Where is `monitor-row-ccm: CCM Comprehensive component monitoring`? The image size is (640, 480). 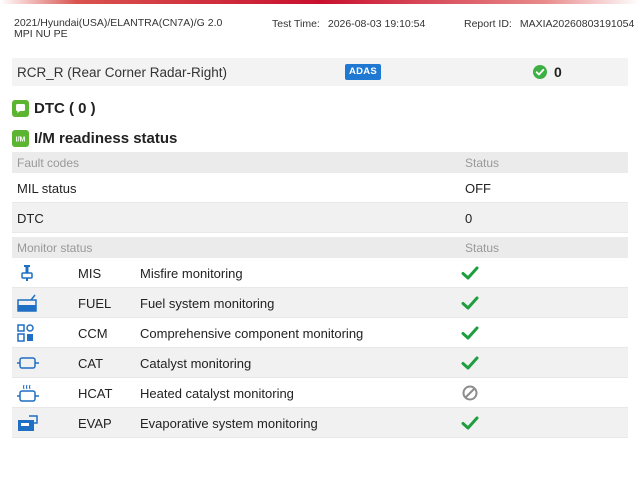 monitor-row-ccm: CCM Comprehensive component monitoring is located at coordinates (320, 333).